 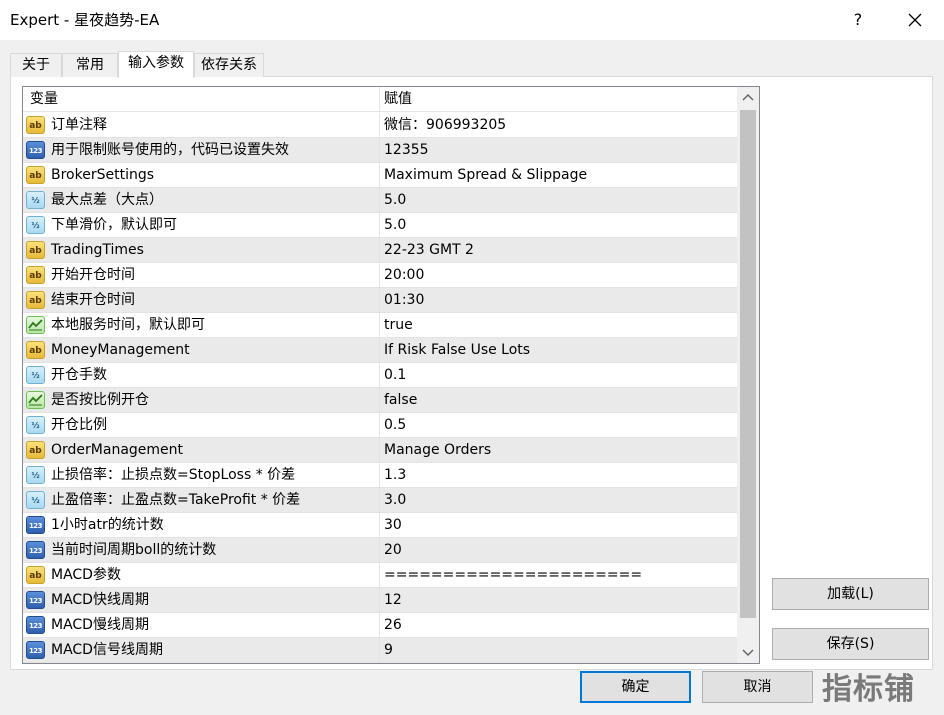 I want to click on parameter-value: 0.1, so click(x=395, y=375).